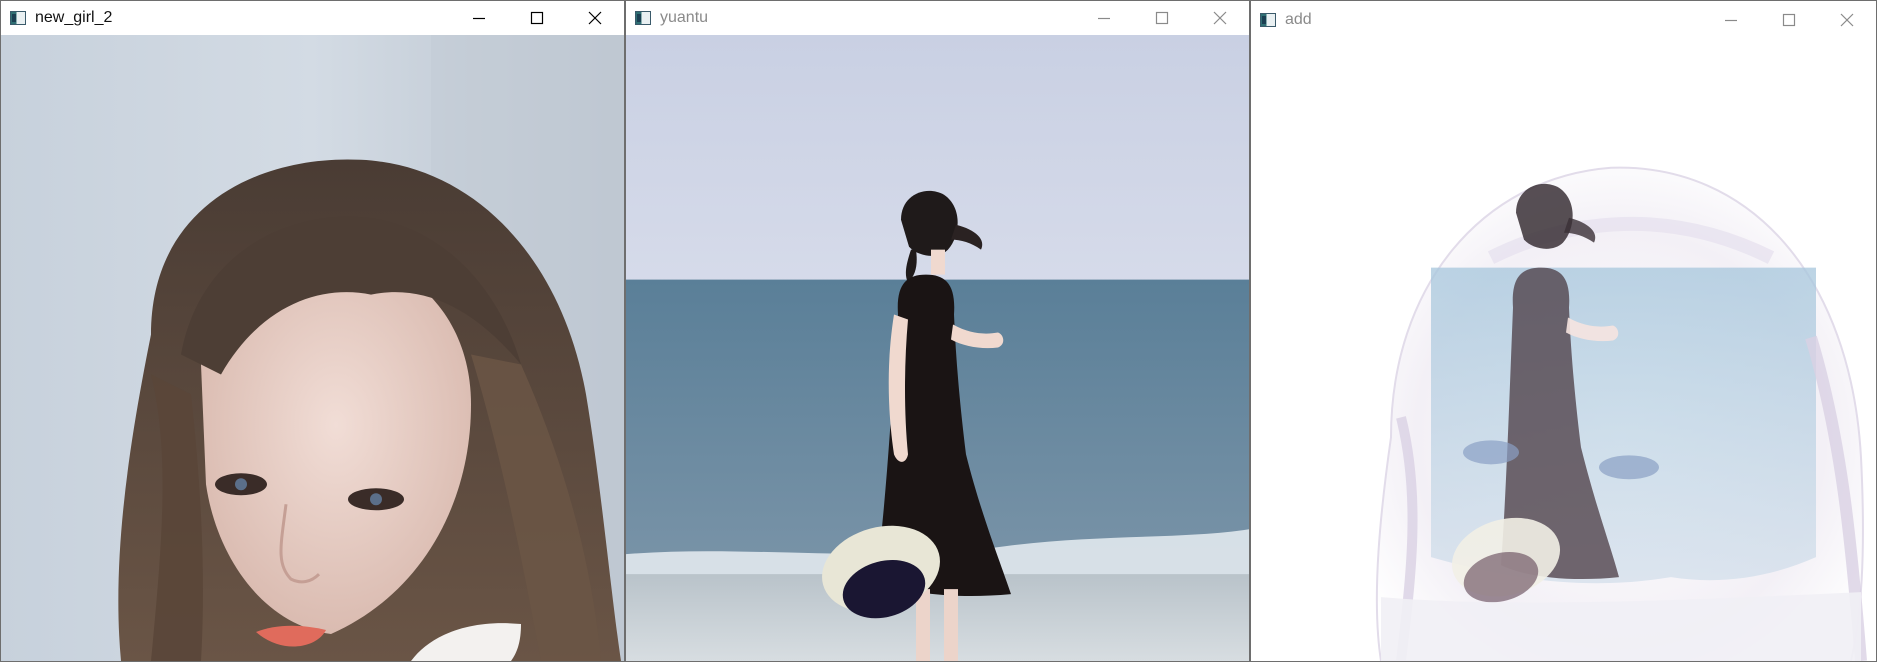 Image resolution: width=1877 pixels, height=662 pixels. What do you see at coordinates (937, 18) in the screenshot?
I see `window-titlebar: yuantu` at bounding box center [937, 18].